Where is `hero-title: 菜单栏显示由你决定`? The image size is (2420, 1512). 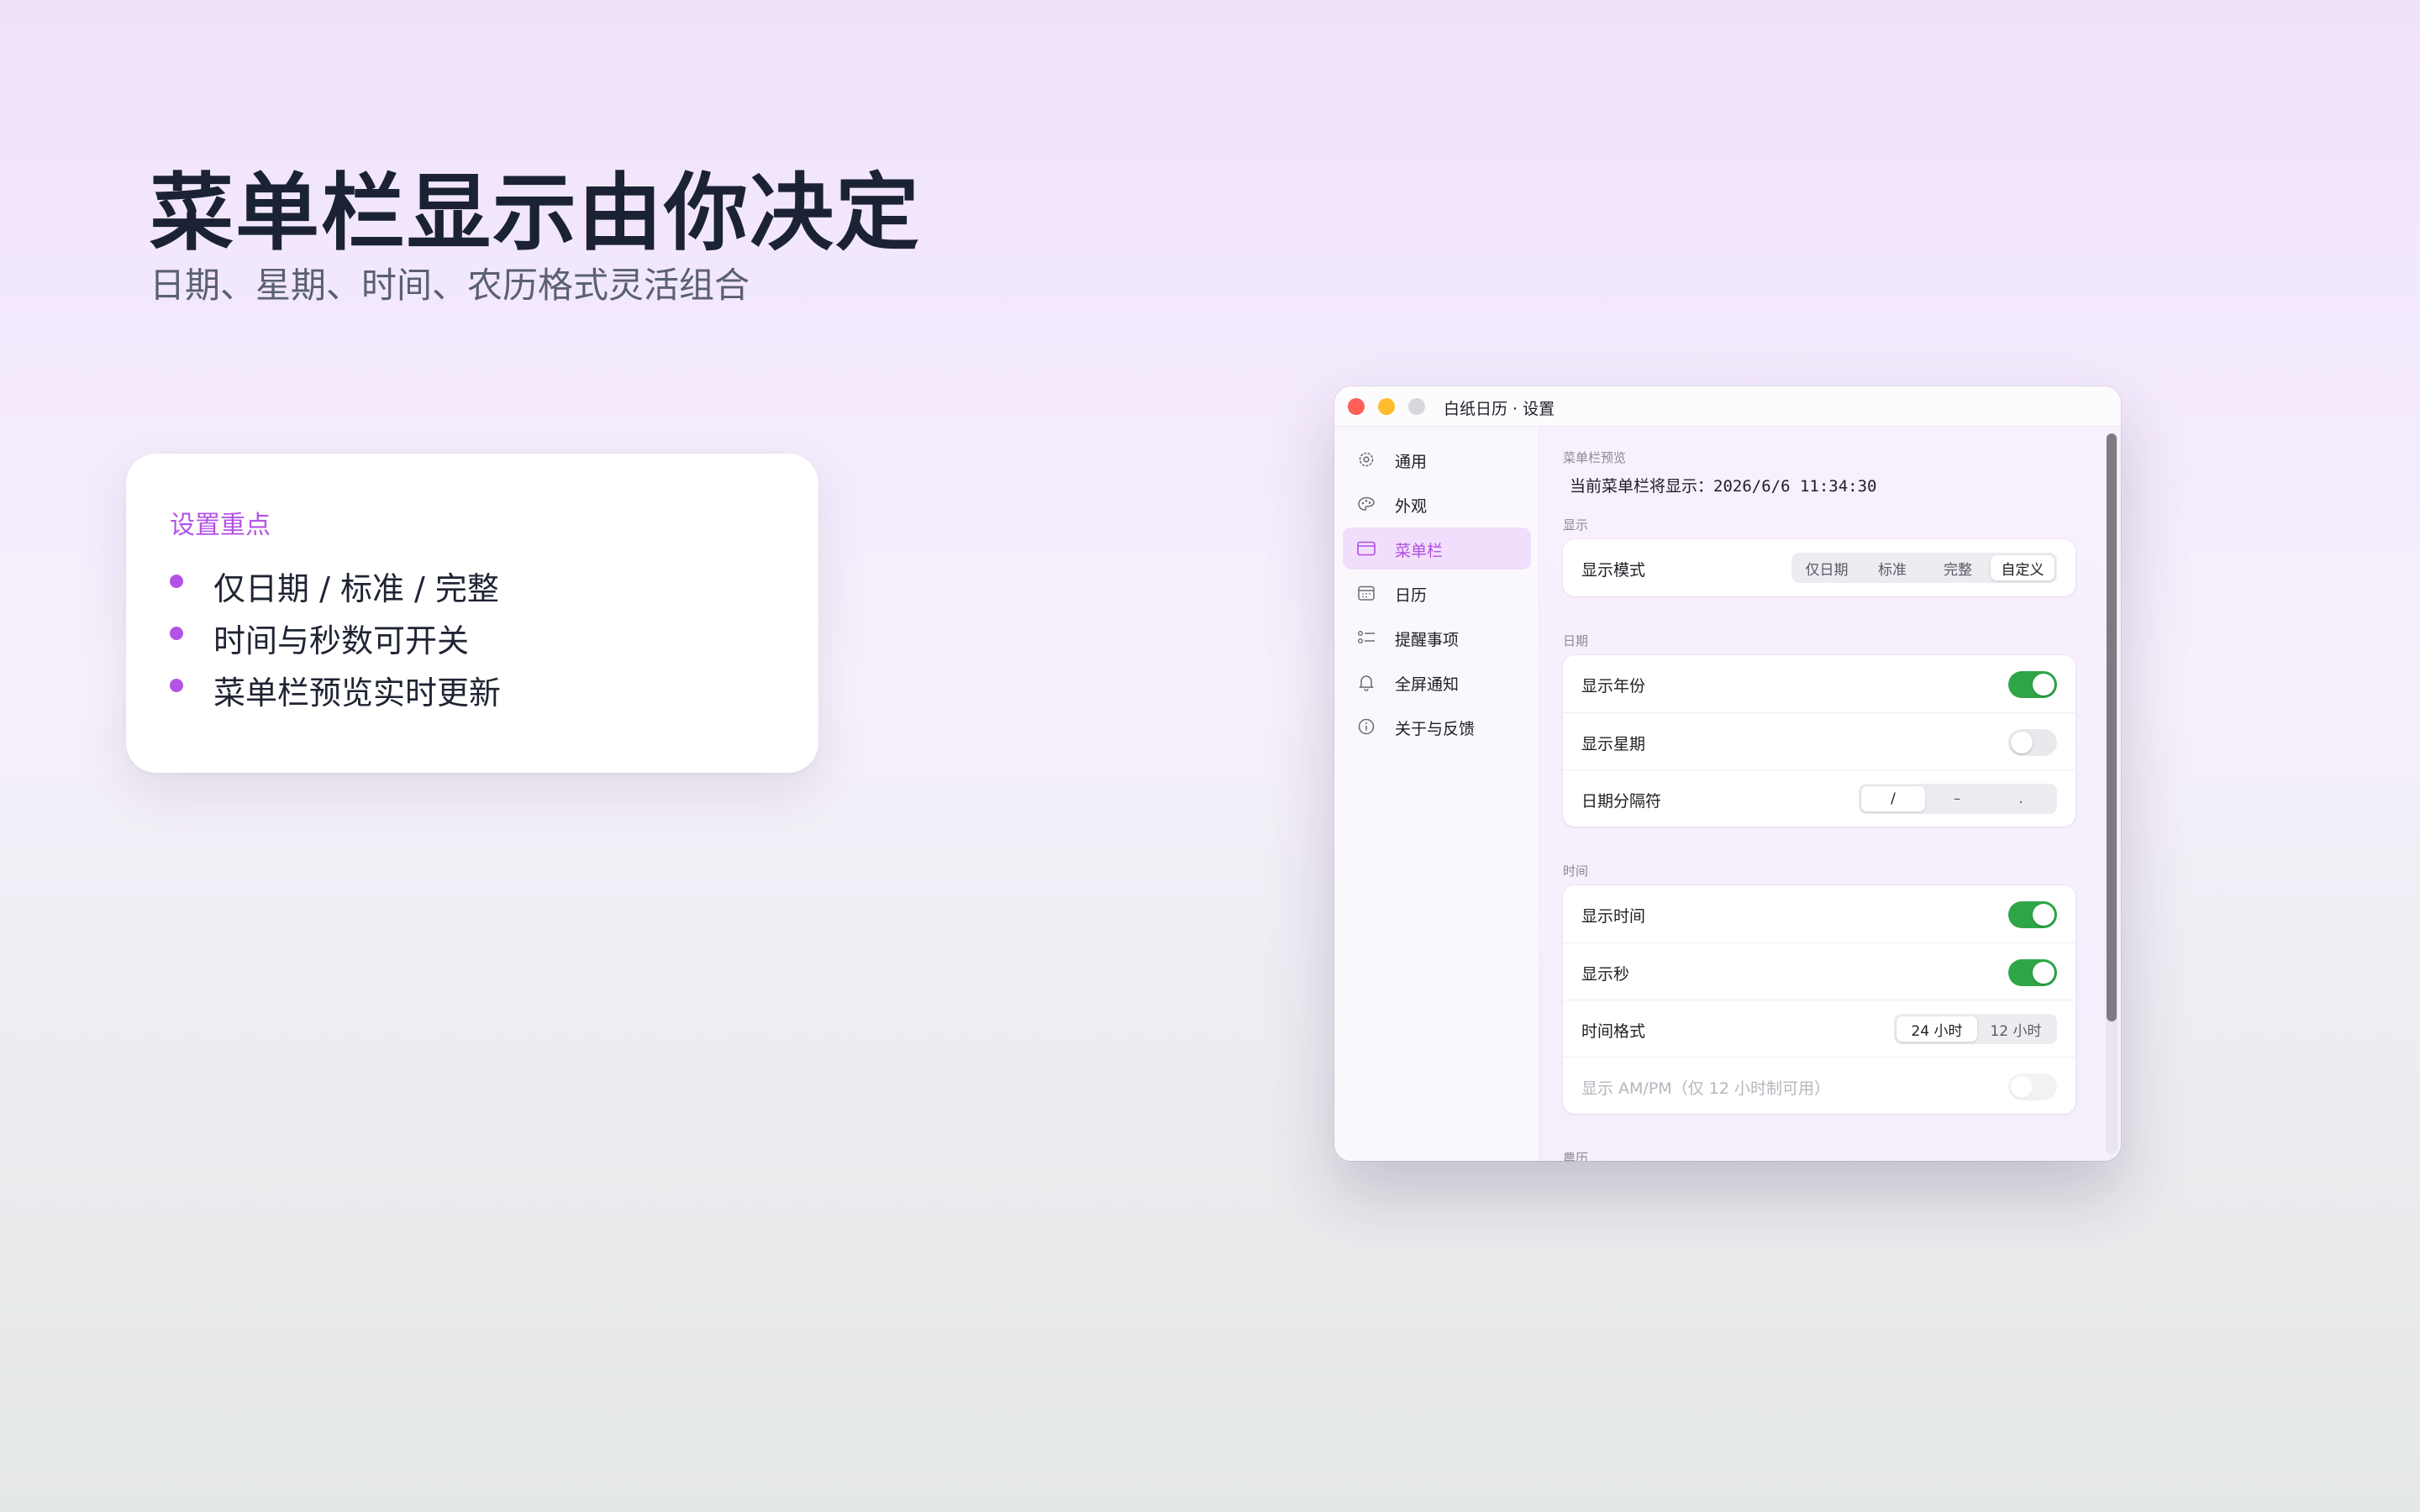
hero-title: 菜单栏显示由你决定 is located at coordinates (536, 213).